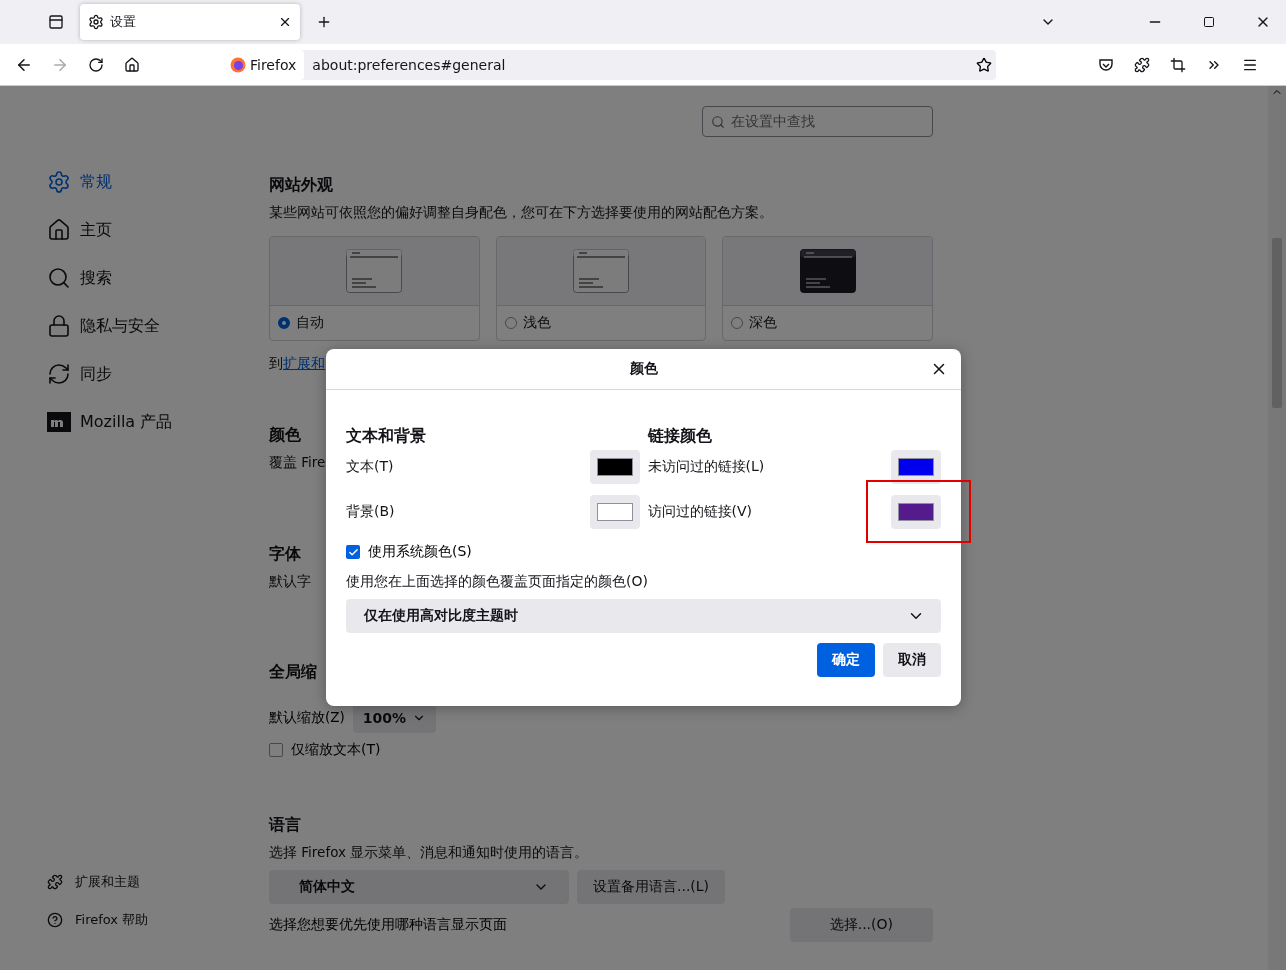 This screenshot has width=1286, height=970. What do you see at coordinates (643, 369) in the screenshot?
I see `dialog-title: 颜色` at bounding box center [643, 369].